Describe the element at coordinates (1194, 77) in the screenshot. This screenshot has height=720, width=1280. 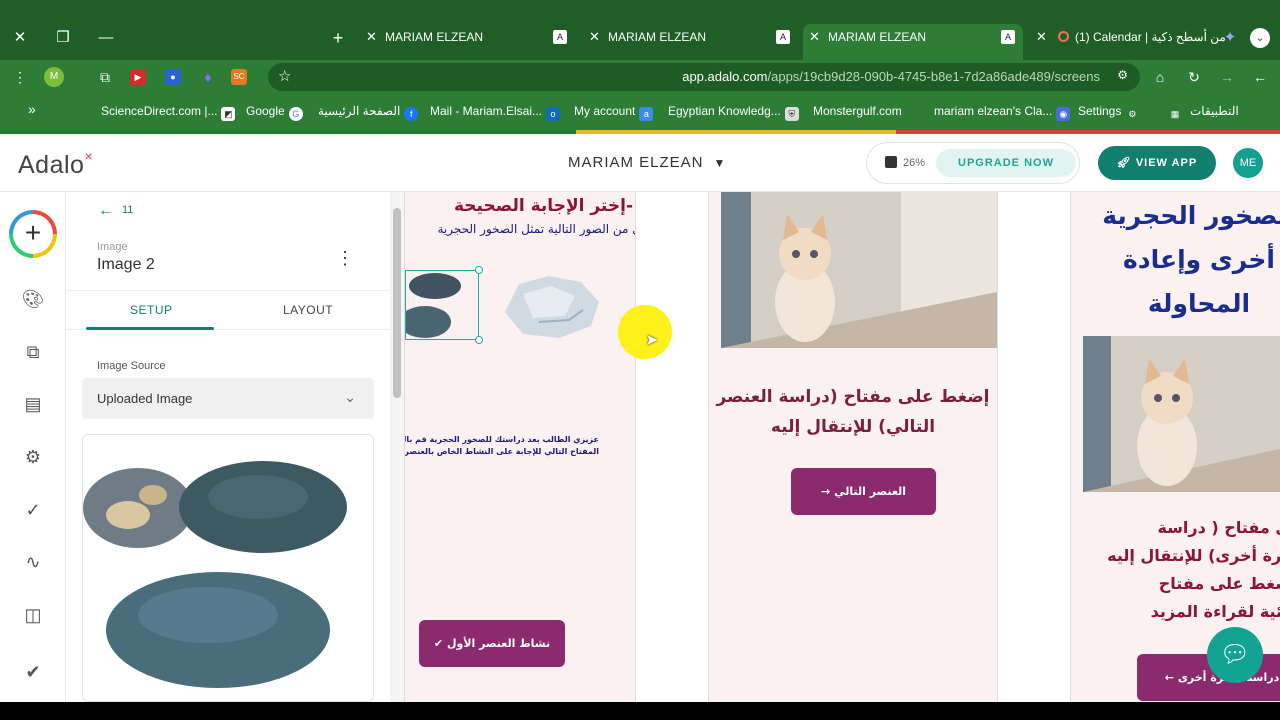
I see `reload-icon: ↻` at that location.